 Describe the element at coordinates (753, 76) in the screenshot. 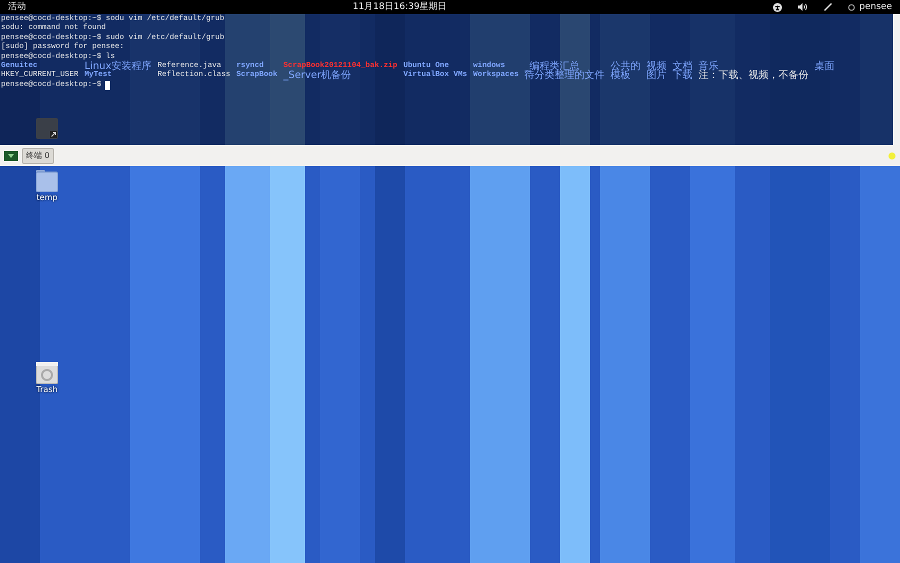

I see `file-name: 注：下载、视频，不备份` at that location.